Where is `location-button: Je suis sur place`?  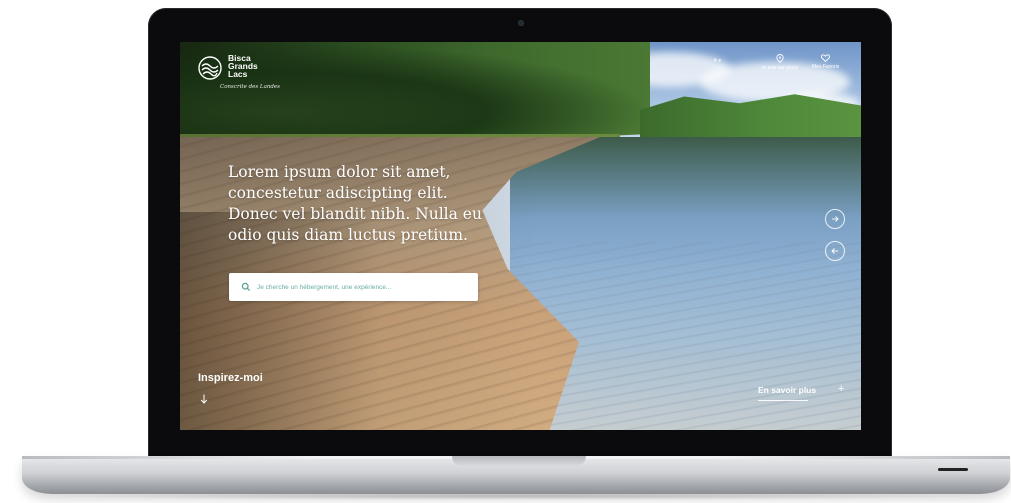
location-button: Je suis sur place is located at coordinates (779, 62).